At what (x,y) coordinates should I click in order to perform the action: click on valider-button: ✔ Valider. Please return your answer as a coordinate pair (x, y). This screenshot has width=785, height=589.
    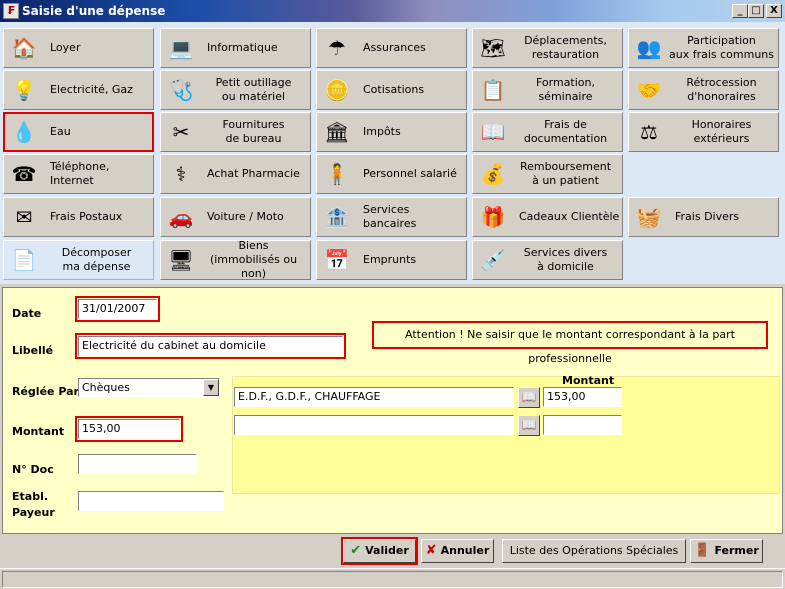
    Looking at the image, I should click on (379, 551).